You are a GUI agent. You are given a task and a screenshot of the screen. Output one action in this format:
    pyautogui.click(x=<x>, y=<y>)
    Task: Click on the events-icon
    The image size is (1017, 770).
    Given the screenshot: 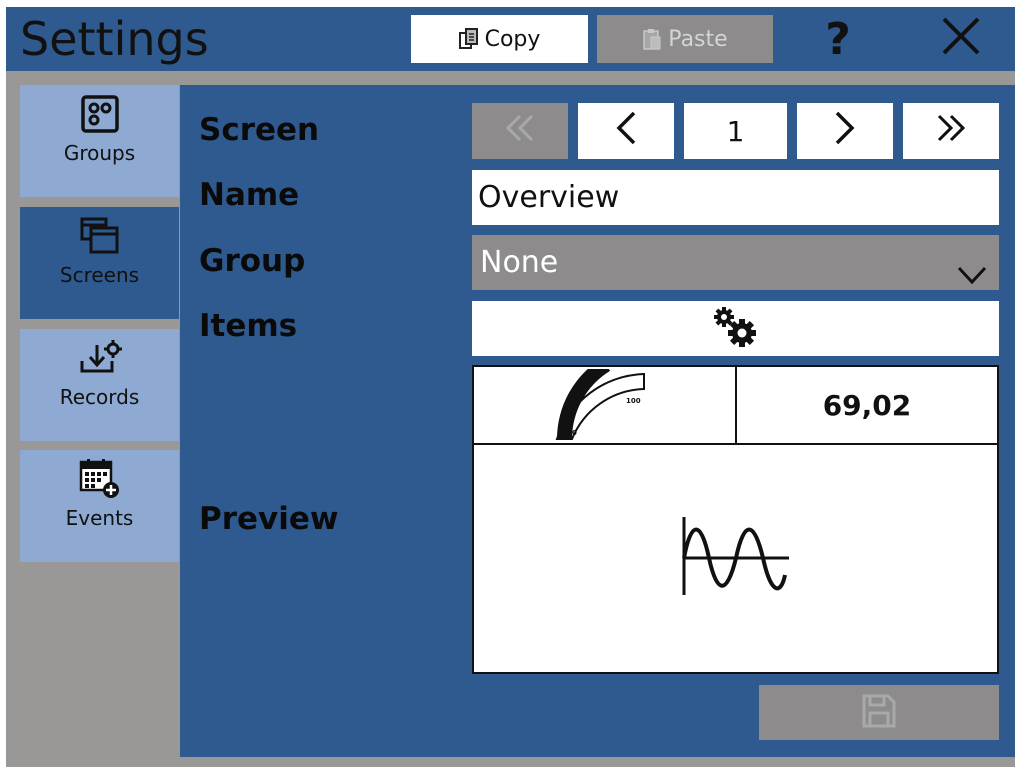 What is the action you would take?
    pyautogui.click(x=100, y=479)
    